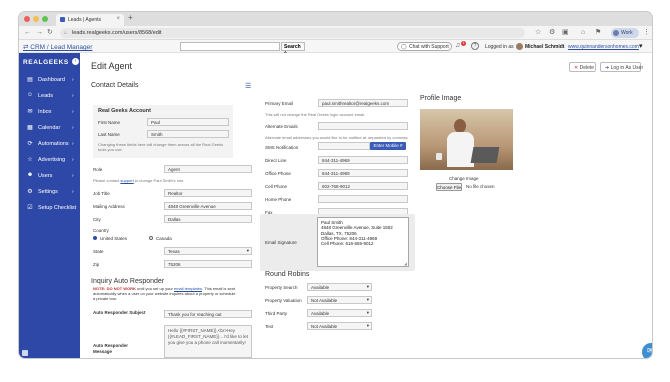 The width and height of the screenshot is (670, 382). Describe the element at coordinates (208, 206) in the screenshot. I see `mailing-address-field: 4848 Greenville Avenue` at that location.